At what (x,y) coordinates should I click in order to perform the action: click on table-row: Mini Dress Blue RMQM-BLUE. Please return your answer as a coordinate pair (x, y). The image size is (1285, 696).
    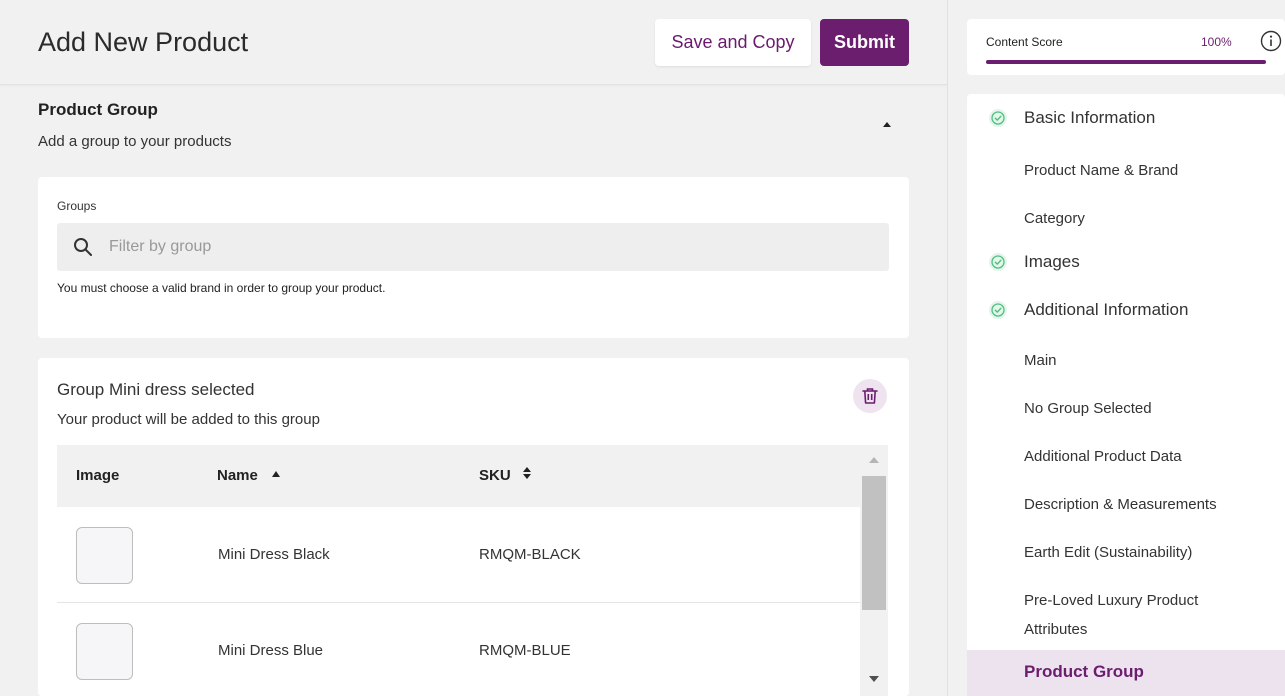
    Looking at the image, I should click on (458, 649).